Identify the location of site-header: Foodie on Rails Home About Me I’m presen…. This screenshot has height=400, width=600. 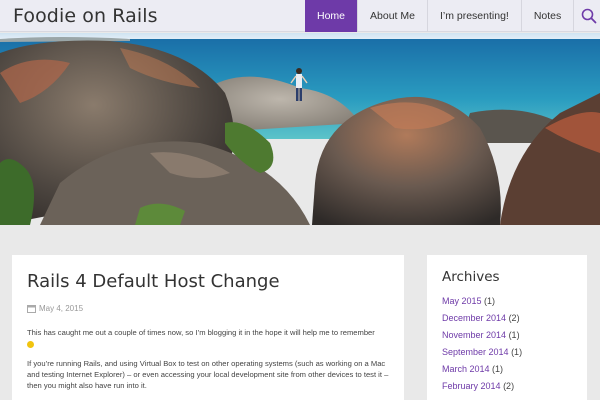
(300, 16).